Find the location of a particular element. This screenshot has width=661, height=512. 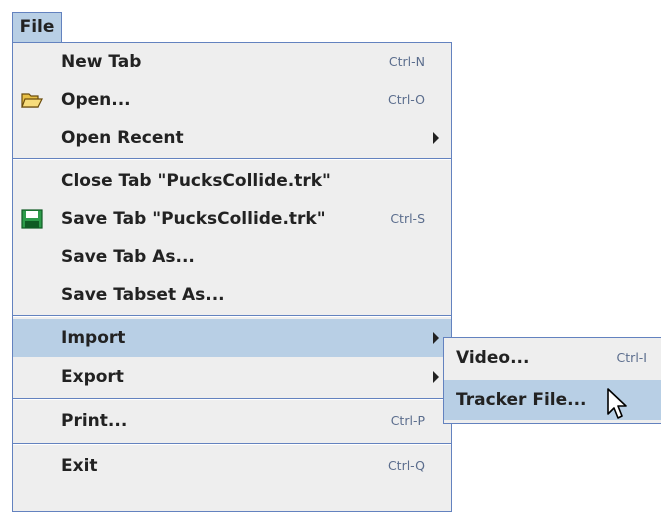

menu-item-open-recent: Open Recent is located at coordinates (232, 138).